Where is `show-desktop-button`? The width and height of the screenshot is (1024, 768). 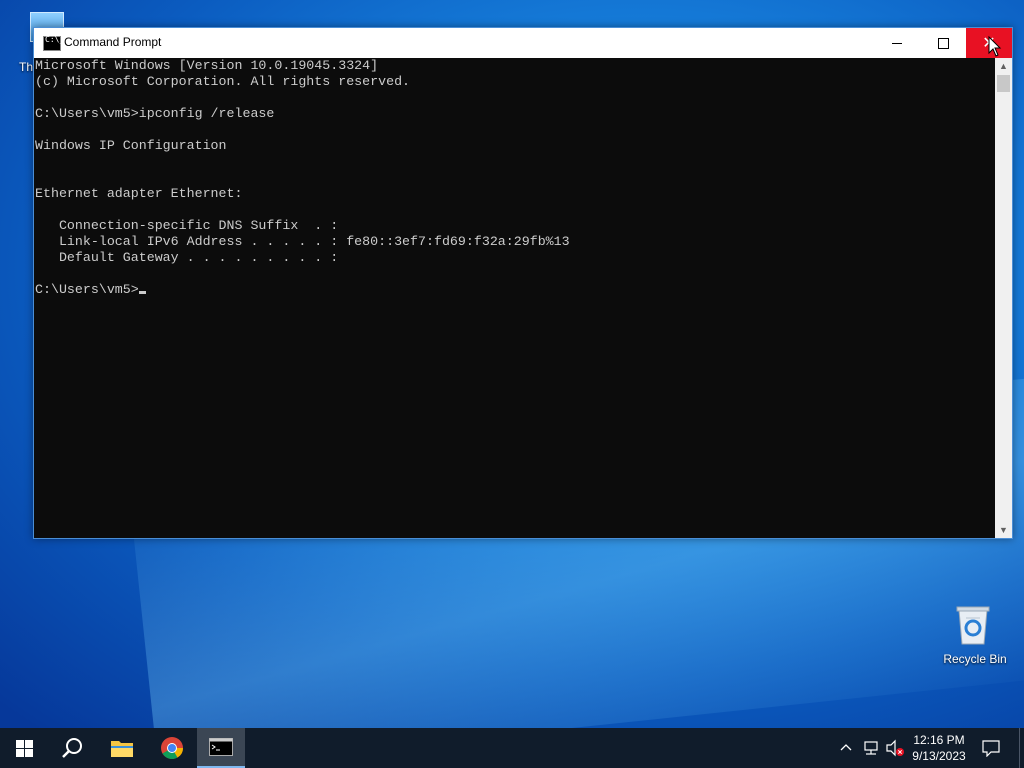 show-desktop-button is located at coordinates (1021, 748).